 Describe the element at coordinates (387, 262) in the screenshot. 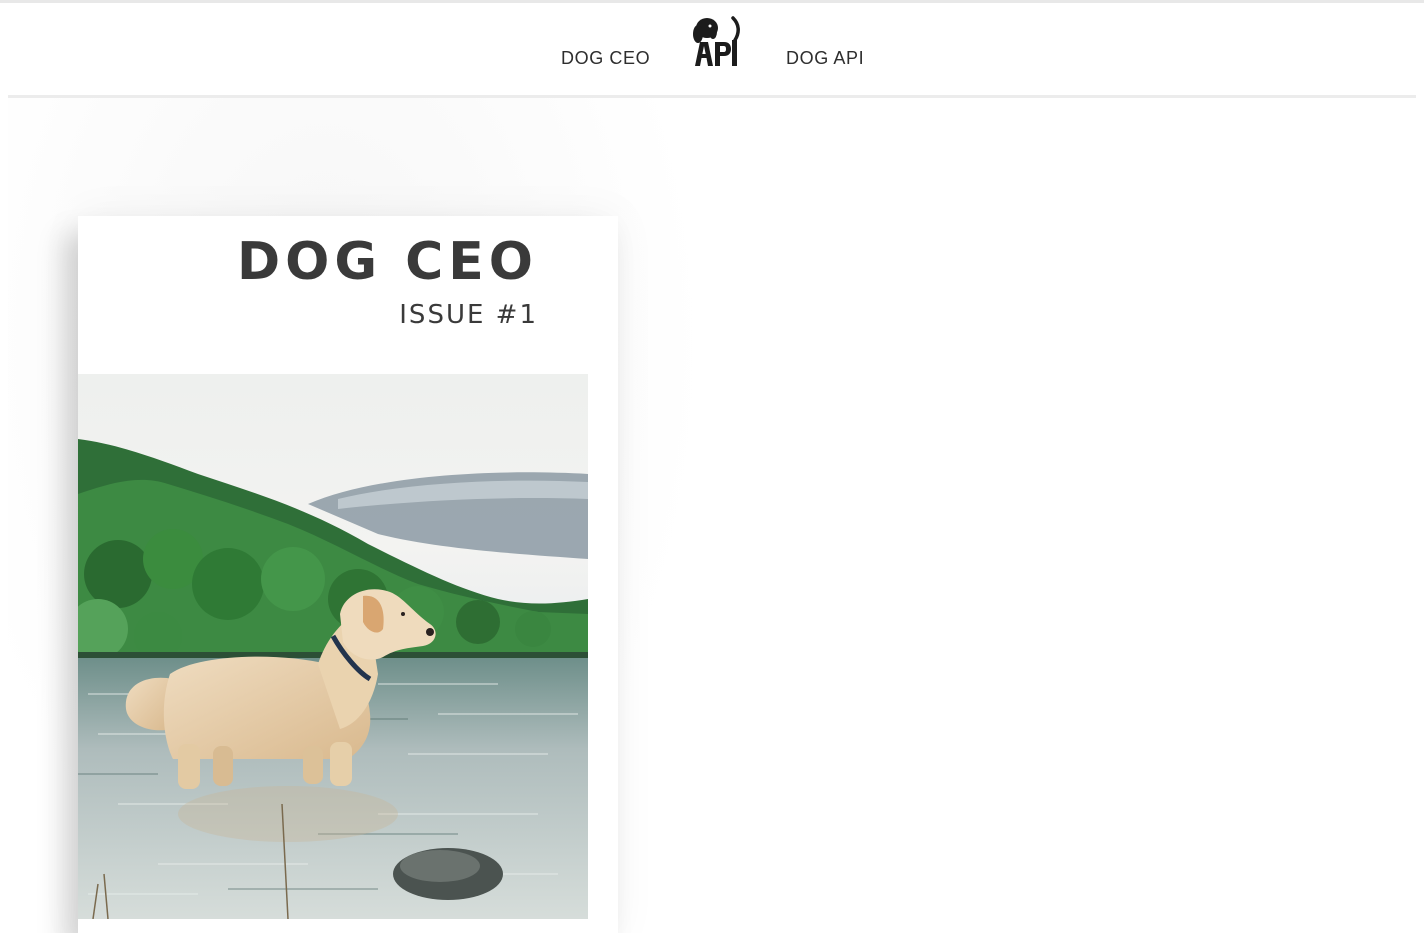

I see `cover-title: DOG CEO` at that location.